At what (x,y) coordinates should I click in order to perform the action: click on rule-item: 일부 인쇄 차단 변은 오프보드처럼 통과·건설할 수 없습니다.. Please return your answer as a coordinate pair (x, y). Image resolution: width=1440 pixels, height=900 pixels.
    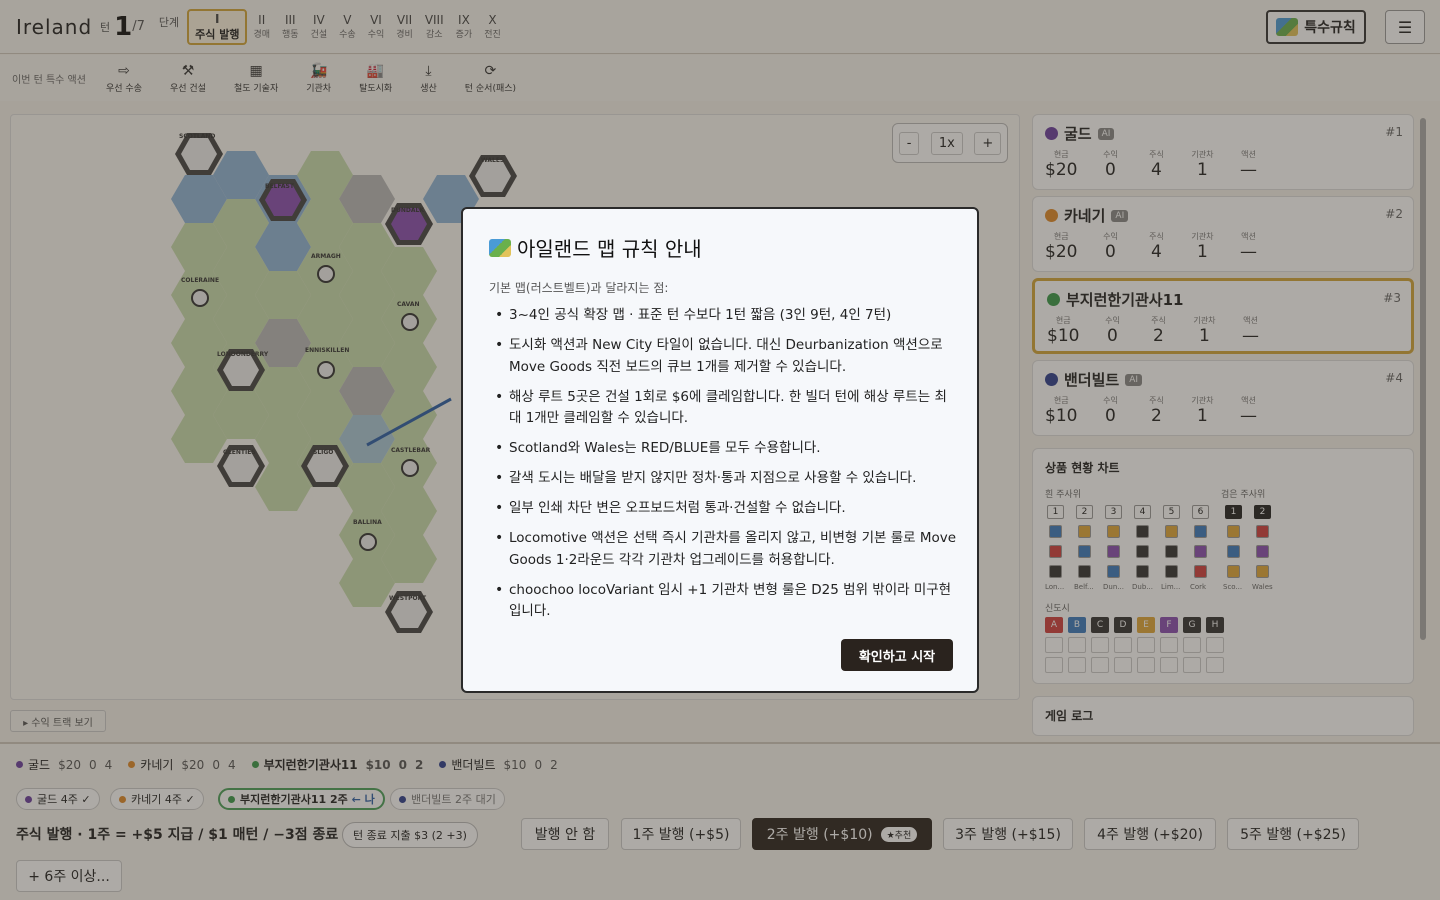
    Looking at the image, I should click on (724, 509).